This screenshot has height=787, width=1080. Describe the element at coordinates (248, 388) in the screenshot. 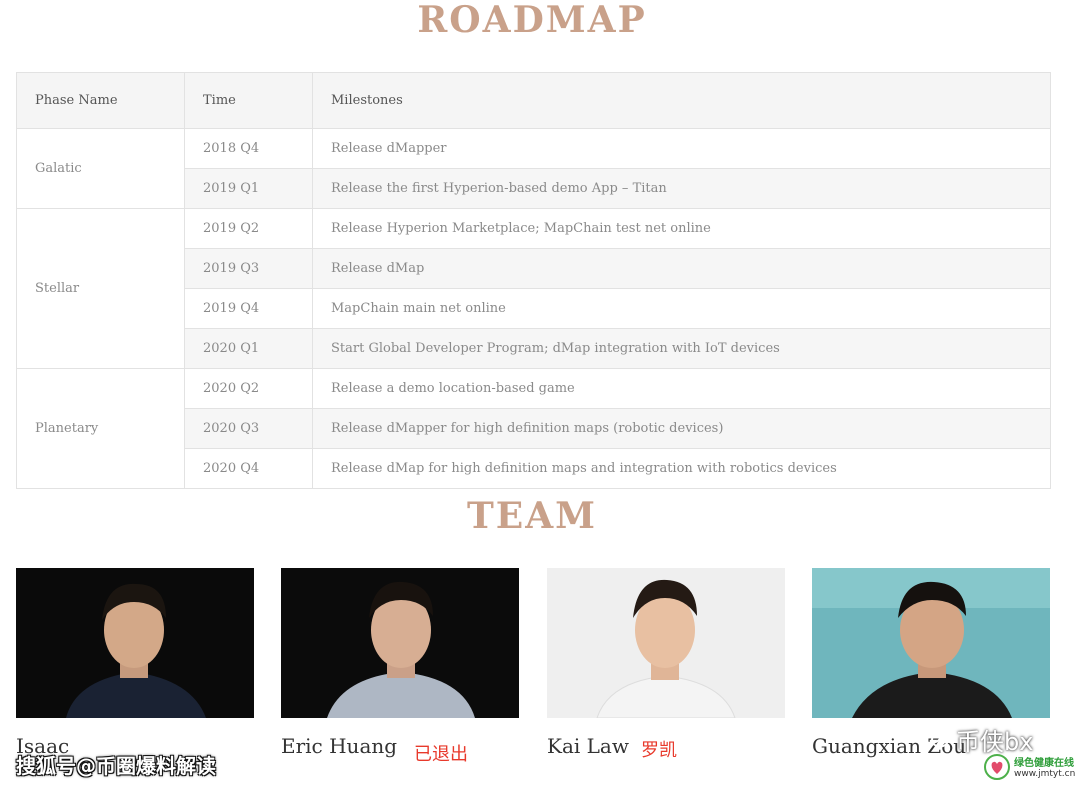

I see `time-cell: 2020 Q2` at that location.